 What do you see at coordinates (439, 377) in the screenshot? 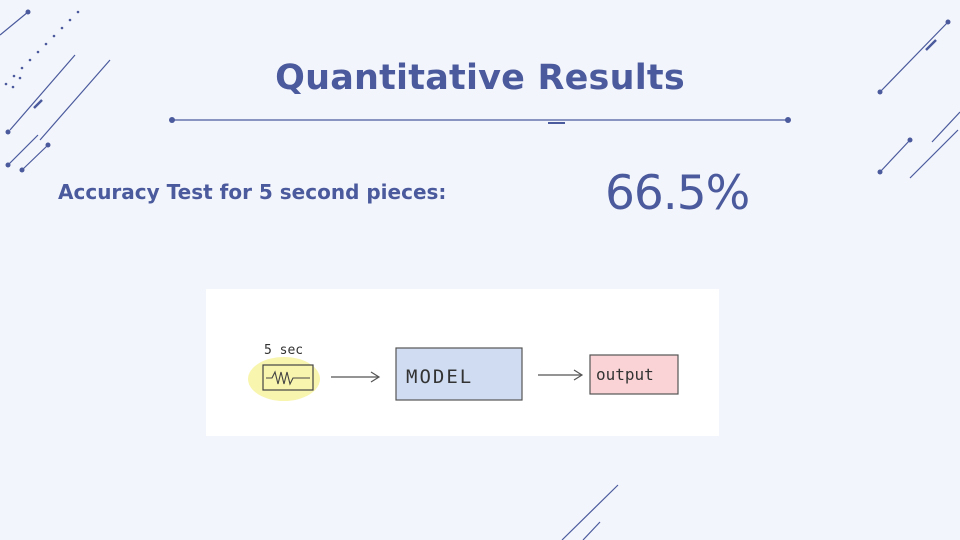
I see `model-label: MODEL` at bounding box center [439, 377].